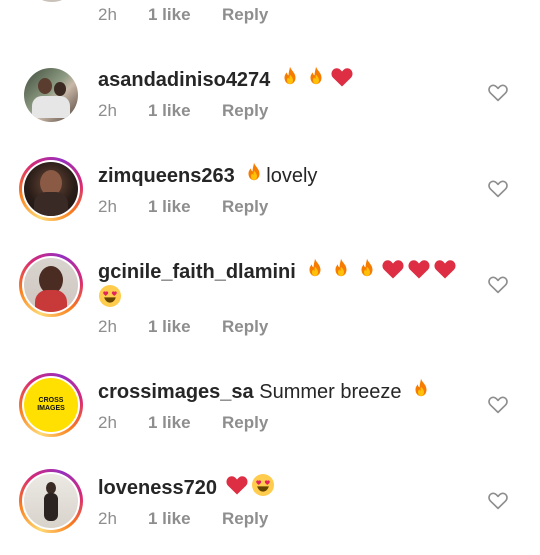 The height and width of the screenshot is (555, 540). I want to click on avatar-logo-text: CROSS IMAGES, so click(51, 404).